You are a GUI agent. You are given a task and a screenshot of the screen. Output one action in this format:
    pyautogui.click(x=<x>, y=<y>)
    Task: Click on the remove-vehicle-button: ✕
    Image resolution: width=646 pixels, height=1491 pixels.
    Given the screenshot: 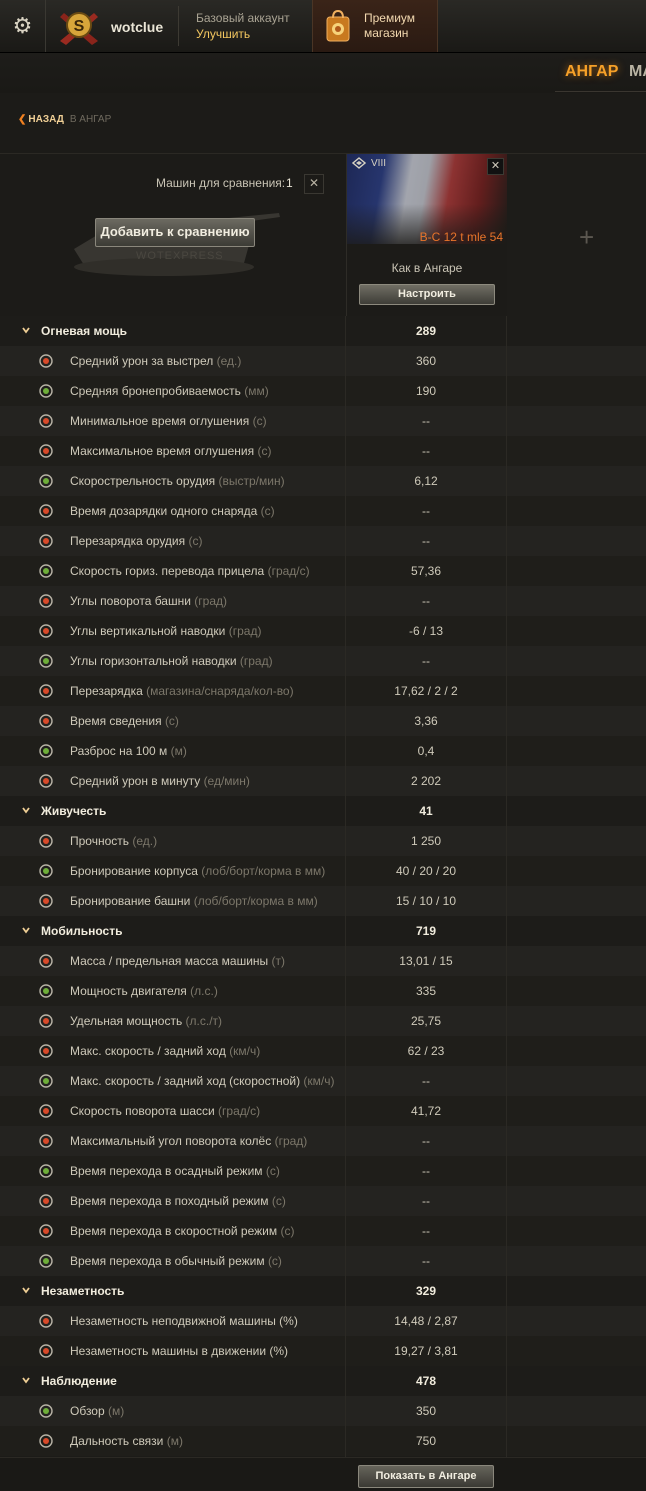 What is the action you would take?
    pyautogui.click(x=495, y=166)
    